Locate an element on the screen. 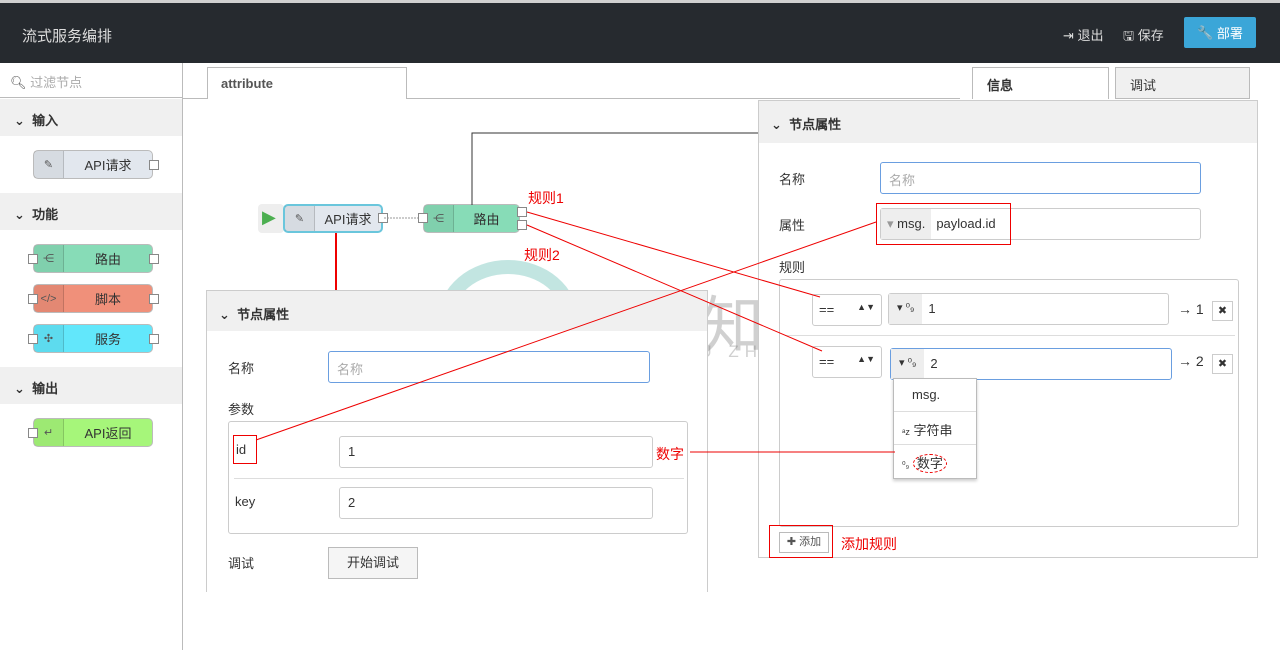 The image size is (1280, 650). category-label: 输出 is located at coordinates (45, 388).